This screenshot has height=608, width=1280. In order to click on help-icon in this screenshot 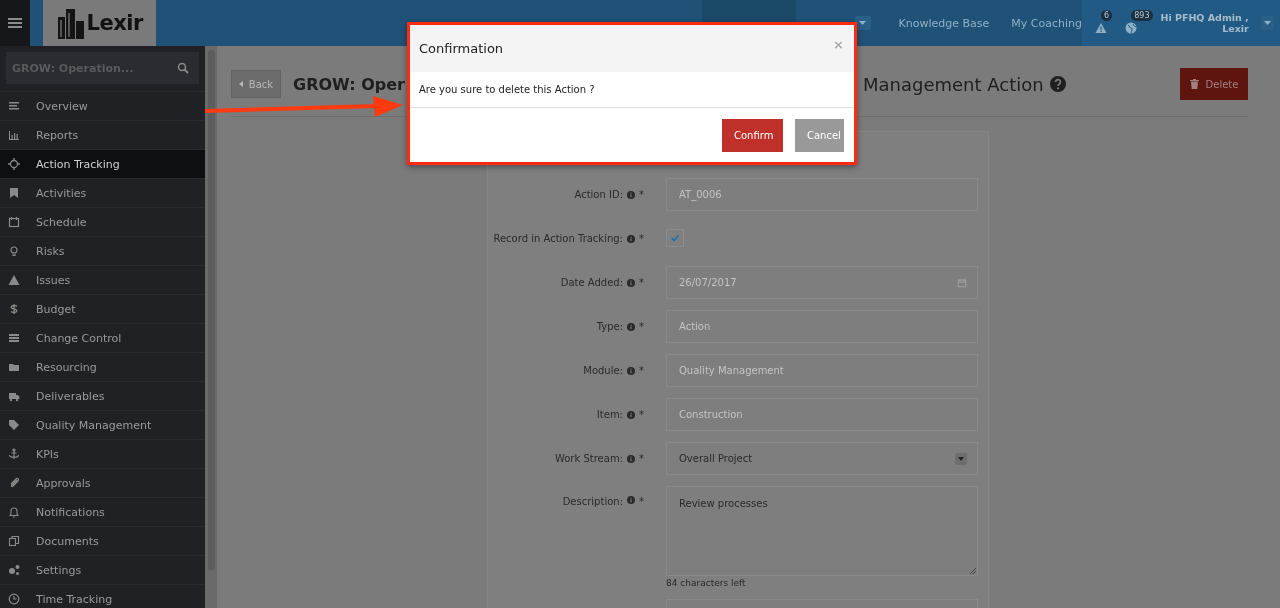, I will do `click(1057, 84)`.